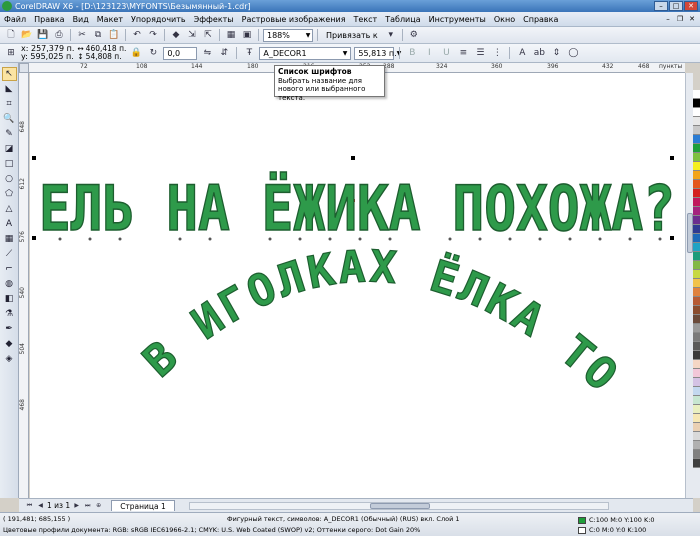 The width and height of the screenshot is (700, 536). What do you see at coordinates (9, 149) in the screenshot?
I see `smart-fill-tool-icon: ◪` at bounding box center [9, 149].